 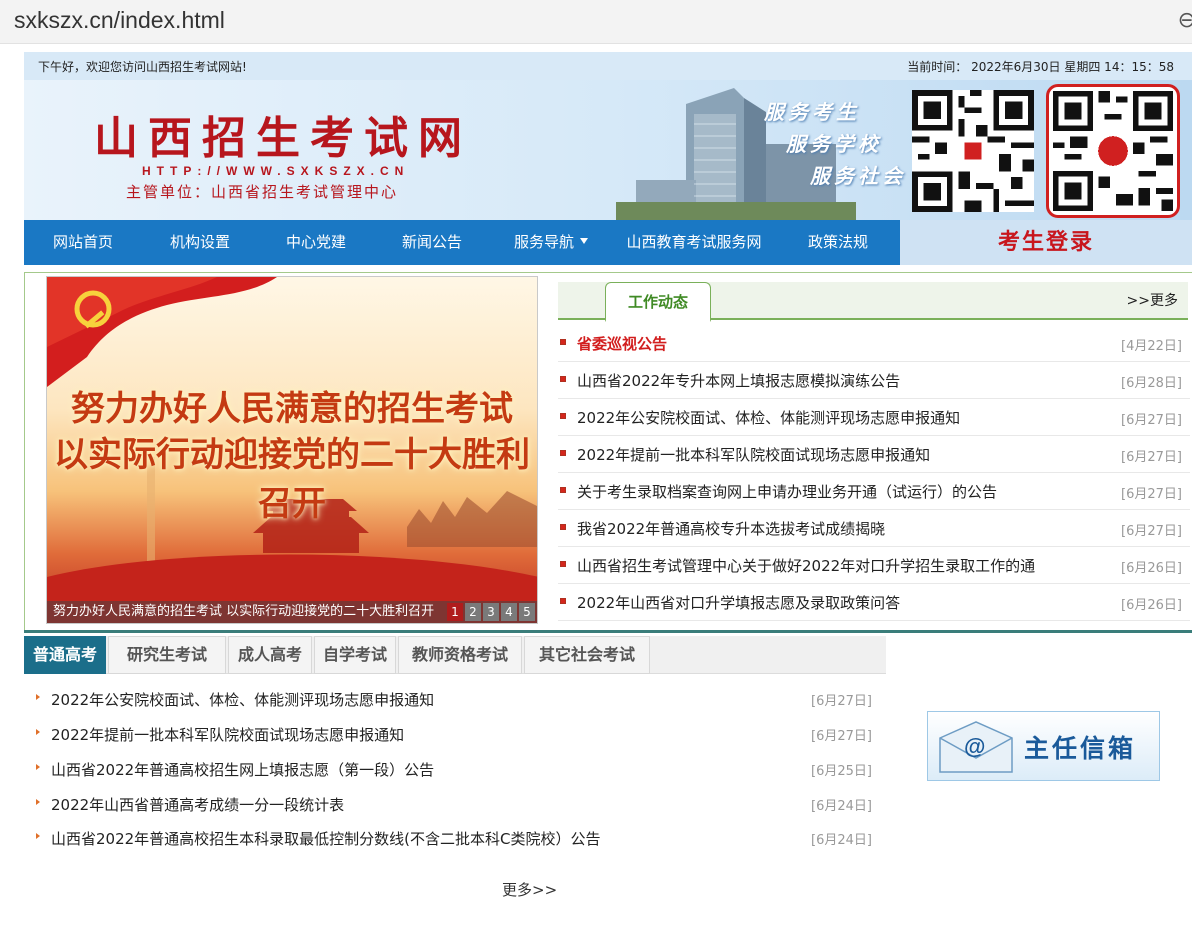 What do you see at coordinates (806, 565) in the screenshot?
I see `news-title: 山西省招生考试管理中心关于做好2022年对口升学招生录取工作的通` at bounding box center [806, 565].